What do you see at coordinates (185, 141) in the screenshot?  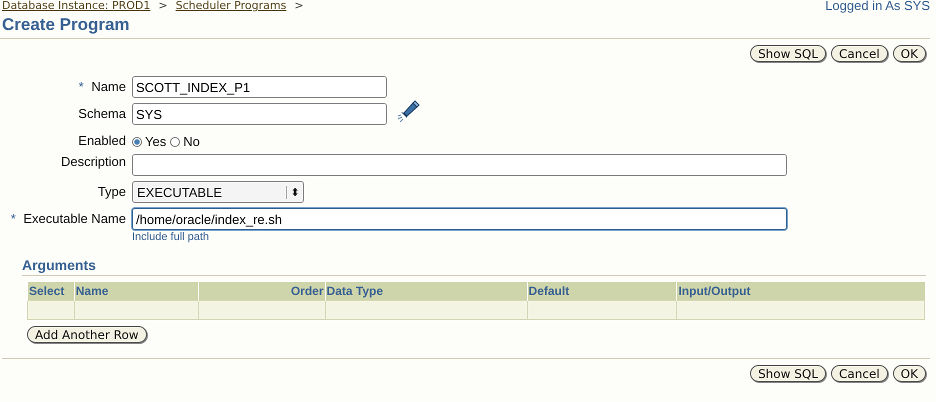 I see `radio-option: No` at bounding box center [185, 141].